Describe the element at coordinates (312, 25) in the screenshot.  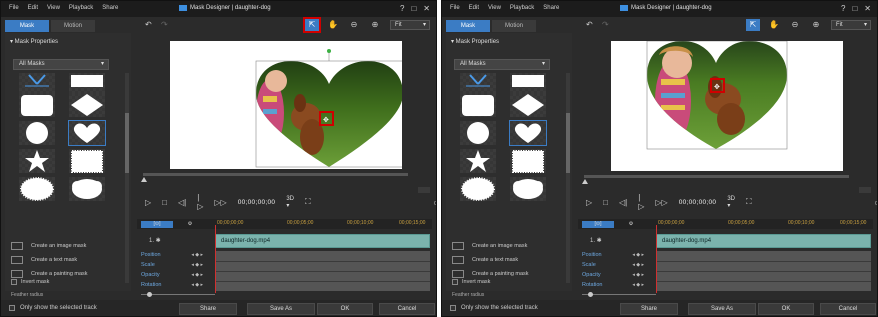
I see `select-tool-icon: ⇱` at that location.